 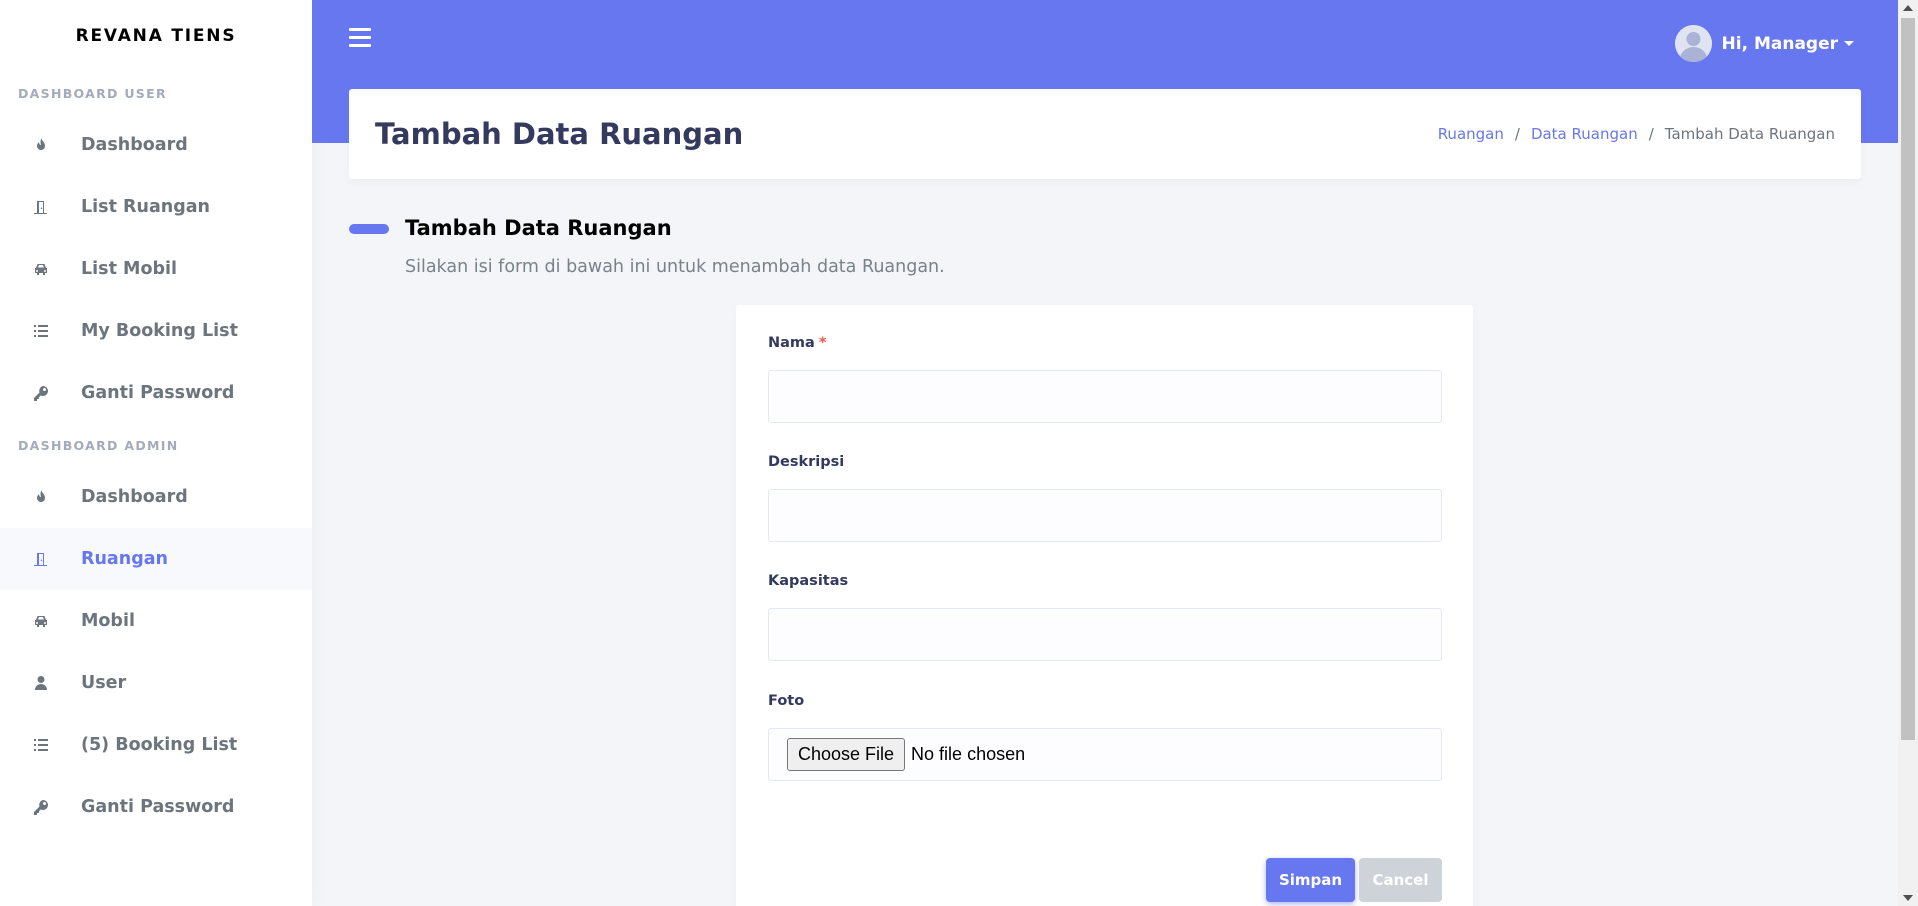 I want to click on sidebar-item-label: User, so click(x=104, y=683).